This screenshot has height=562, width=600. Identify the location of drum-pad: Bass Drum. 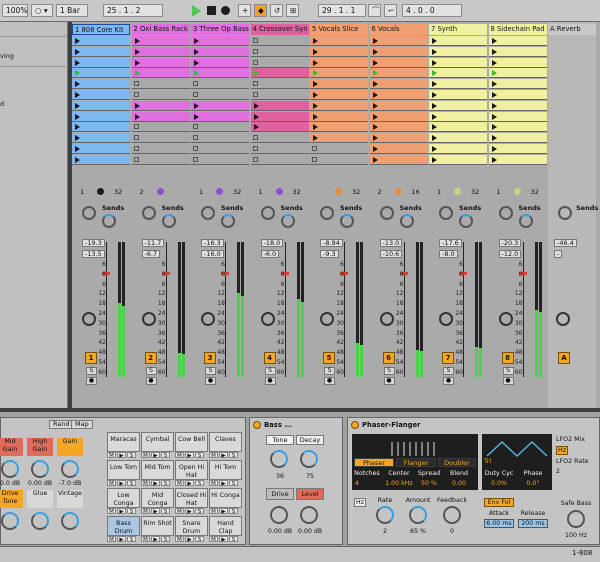
(123, 526).